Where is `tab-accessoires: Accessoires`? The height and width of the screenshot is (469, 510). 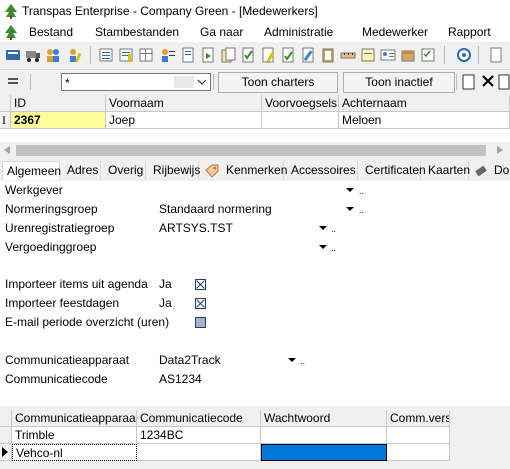 tab-accessoires: Accessoires is located at coordinates (322, 170).